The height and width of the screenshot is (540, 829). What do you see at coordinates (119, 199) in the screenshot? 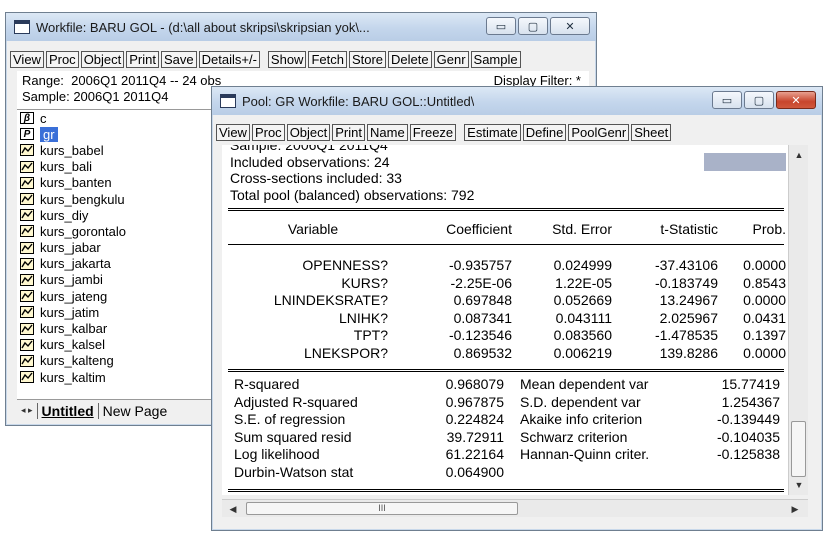
I see `object-item: kurs_bengkulu` at bounding box center [119, 199].